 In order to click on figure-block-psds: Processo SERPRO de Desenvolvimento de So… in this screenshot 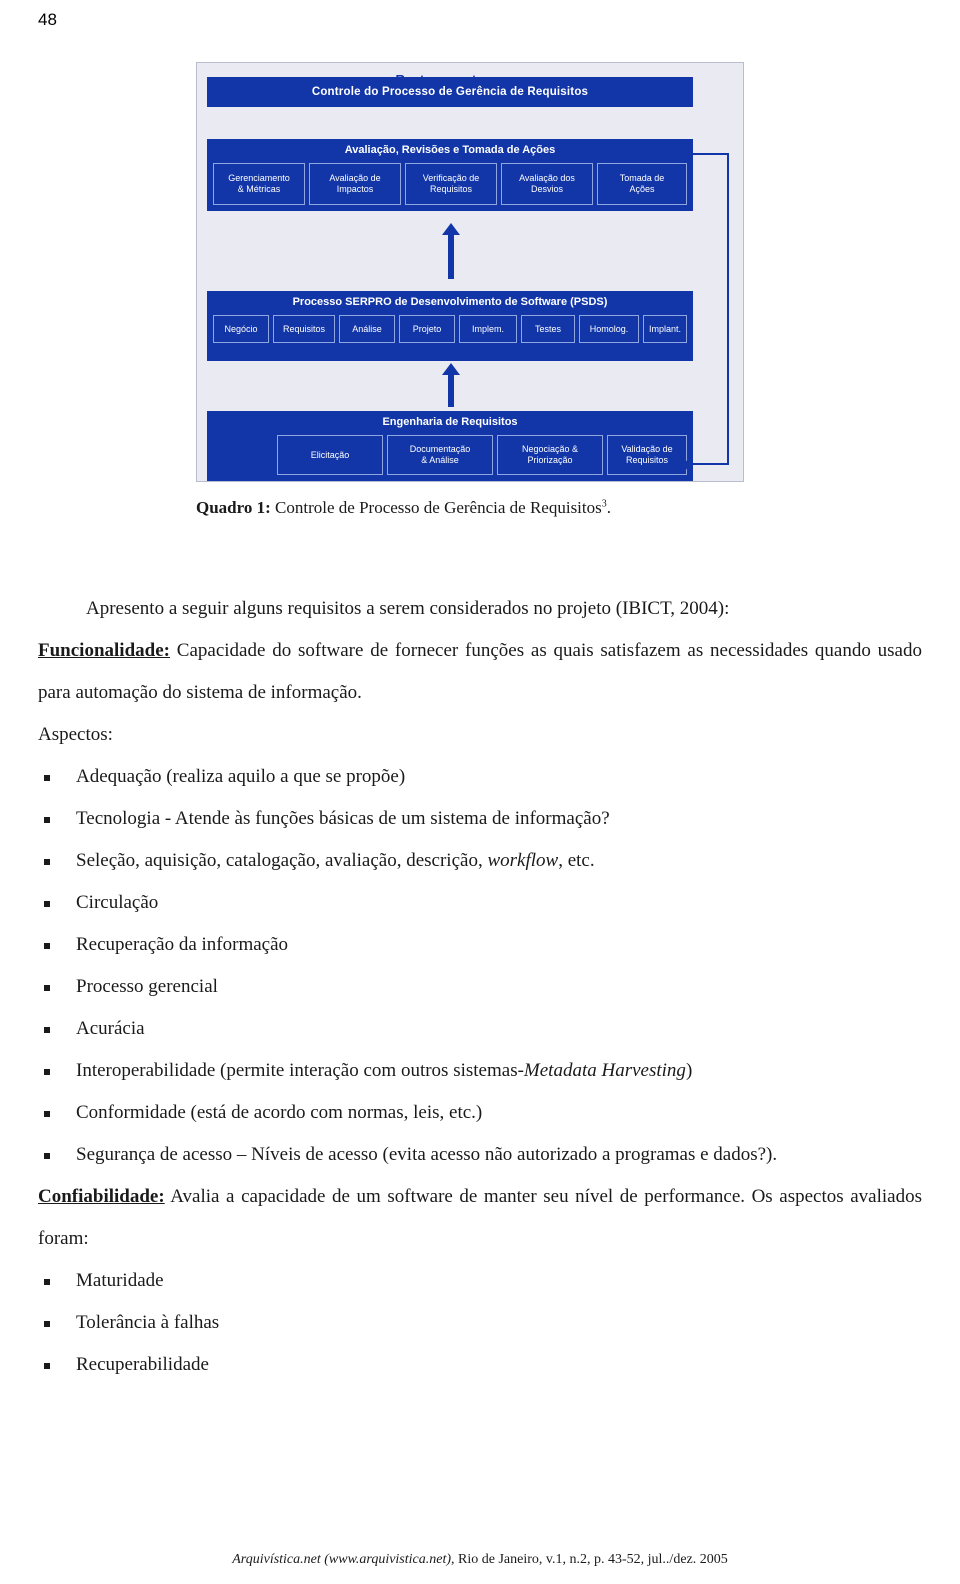, I will do `click(450, 326)`.